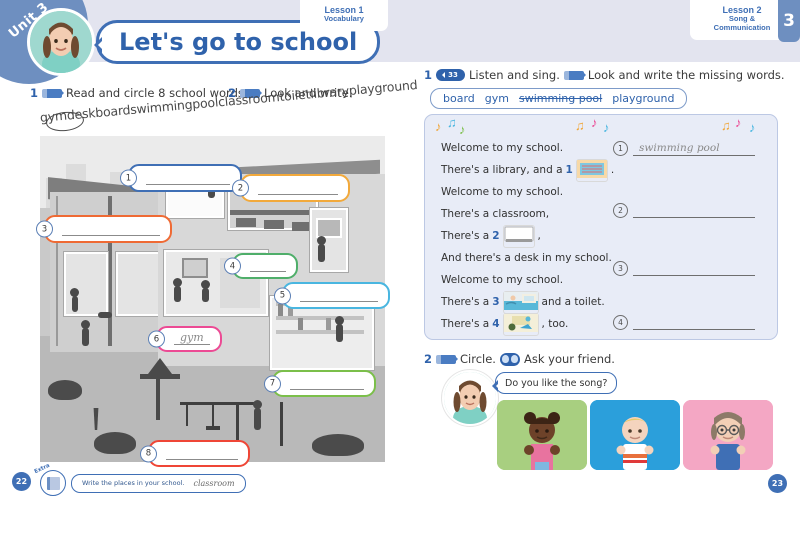 Image resolution: width=800 pixels, height=546 pixels. What do you see at coordinates (526, 258) in the screenshot?
I see `lyric-text: And there's a desk in my school.` at bounding box center [526, 258].